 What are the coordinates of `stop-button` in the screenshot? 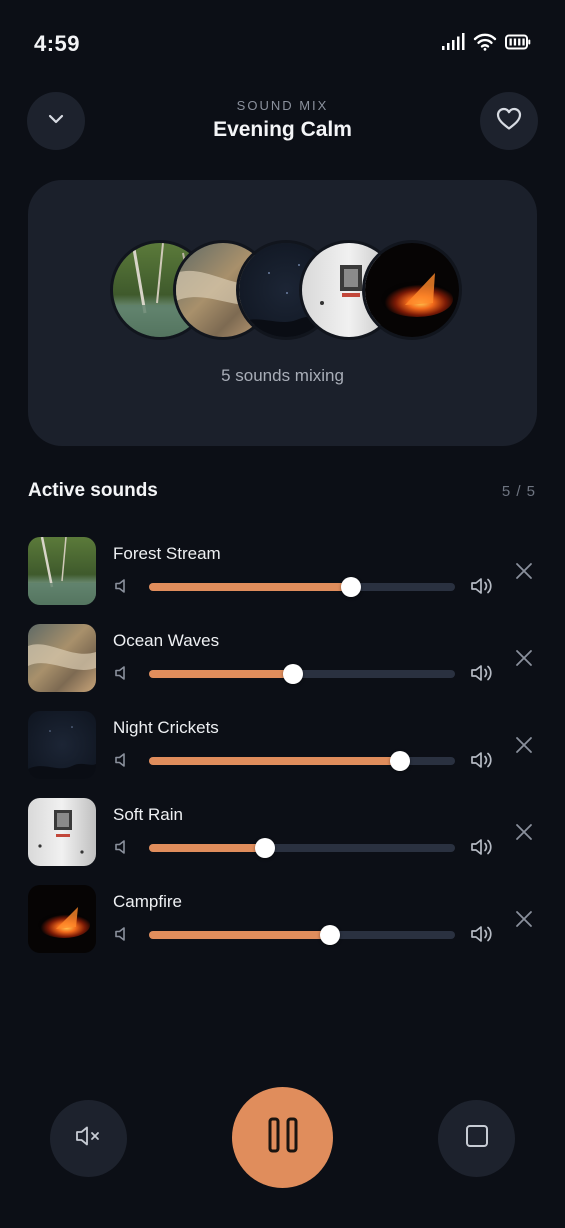 It's located at (476, 1138).